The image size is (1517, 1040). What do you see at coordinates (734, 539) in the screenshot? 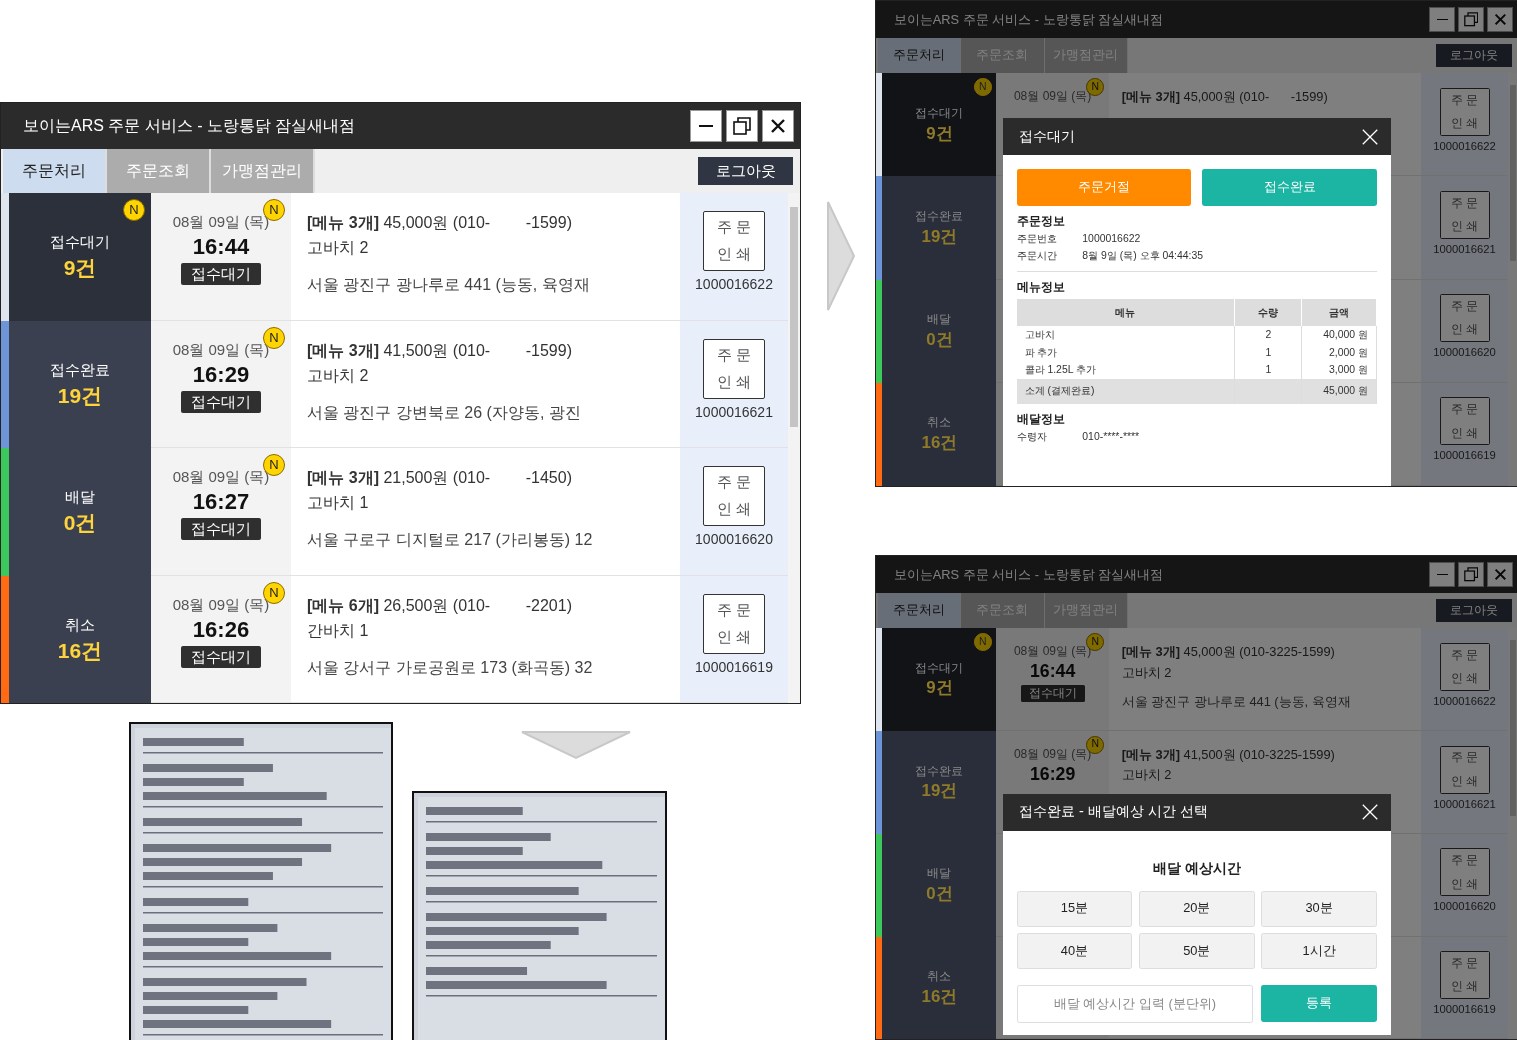
I see `order-number: 1000016620` at bounding box center [734, 539].